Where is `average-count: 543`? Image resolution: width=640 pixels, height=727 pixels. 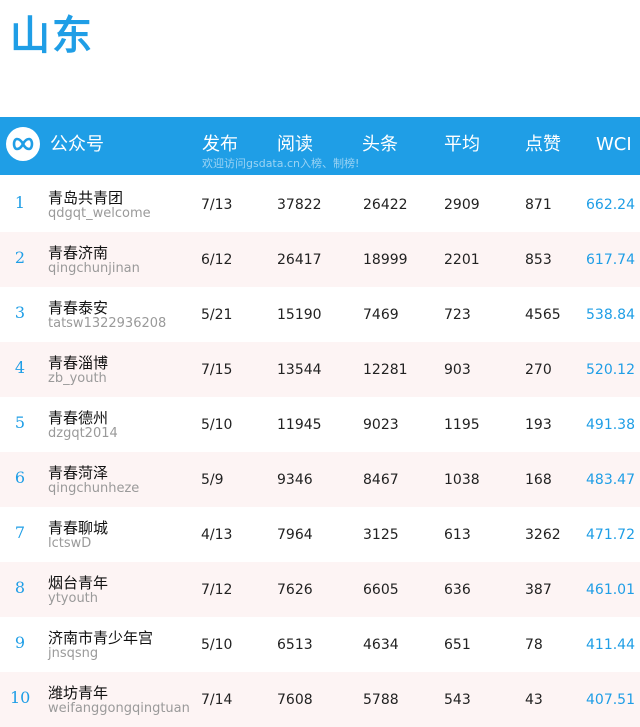 average-count: 543 is located at coordinates (457, 700).